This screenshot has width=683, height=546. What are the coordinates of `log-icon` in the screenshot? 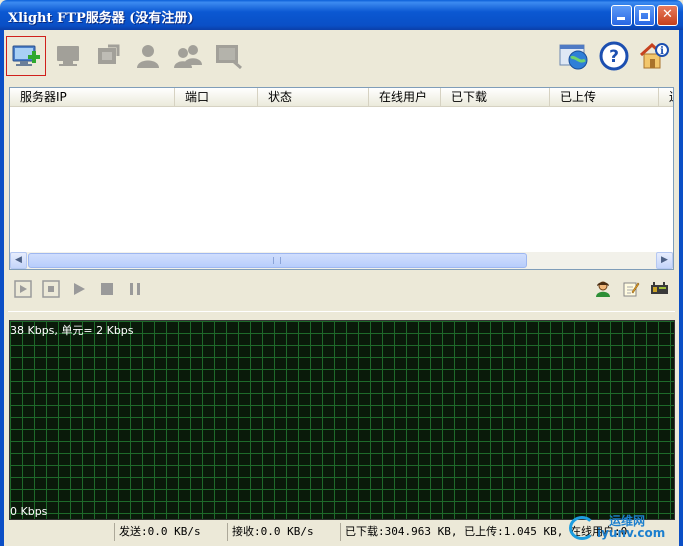 It's located at (659, 288).